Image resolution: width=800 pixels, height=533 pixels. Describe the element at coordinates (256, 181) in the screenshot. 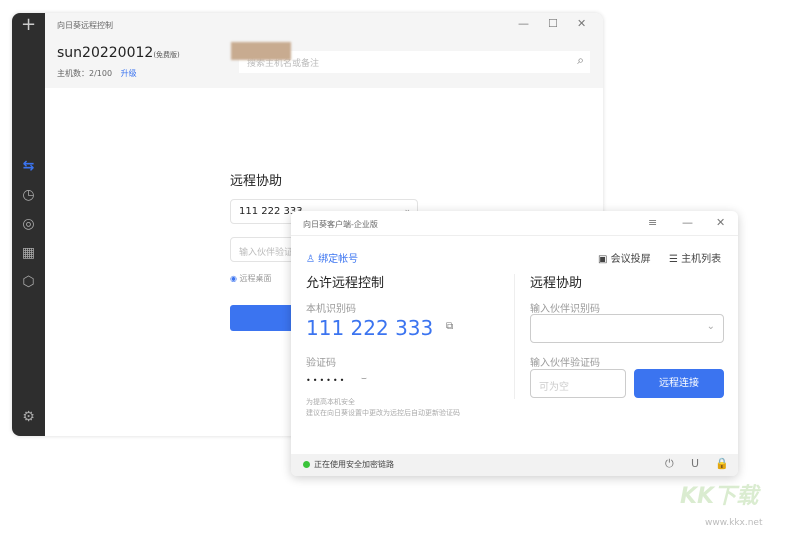

I see `section-title: 远程协助` at that location.